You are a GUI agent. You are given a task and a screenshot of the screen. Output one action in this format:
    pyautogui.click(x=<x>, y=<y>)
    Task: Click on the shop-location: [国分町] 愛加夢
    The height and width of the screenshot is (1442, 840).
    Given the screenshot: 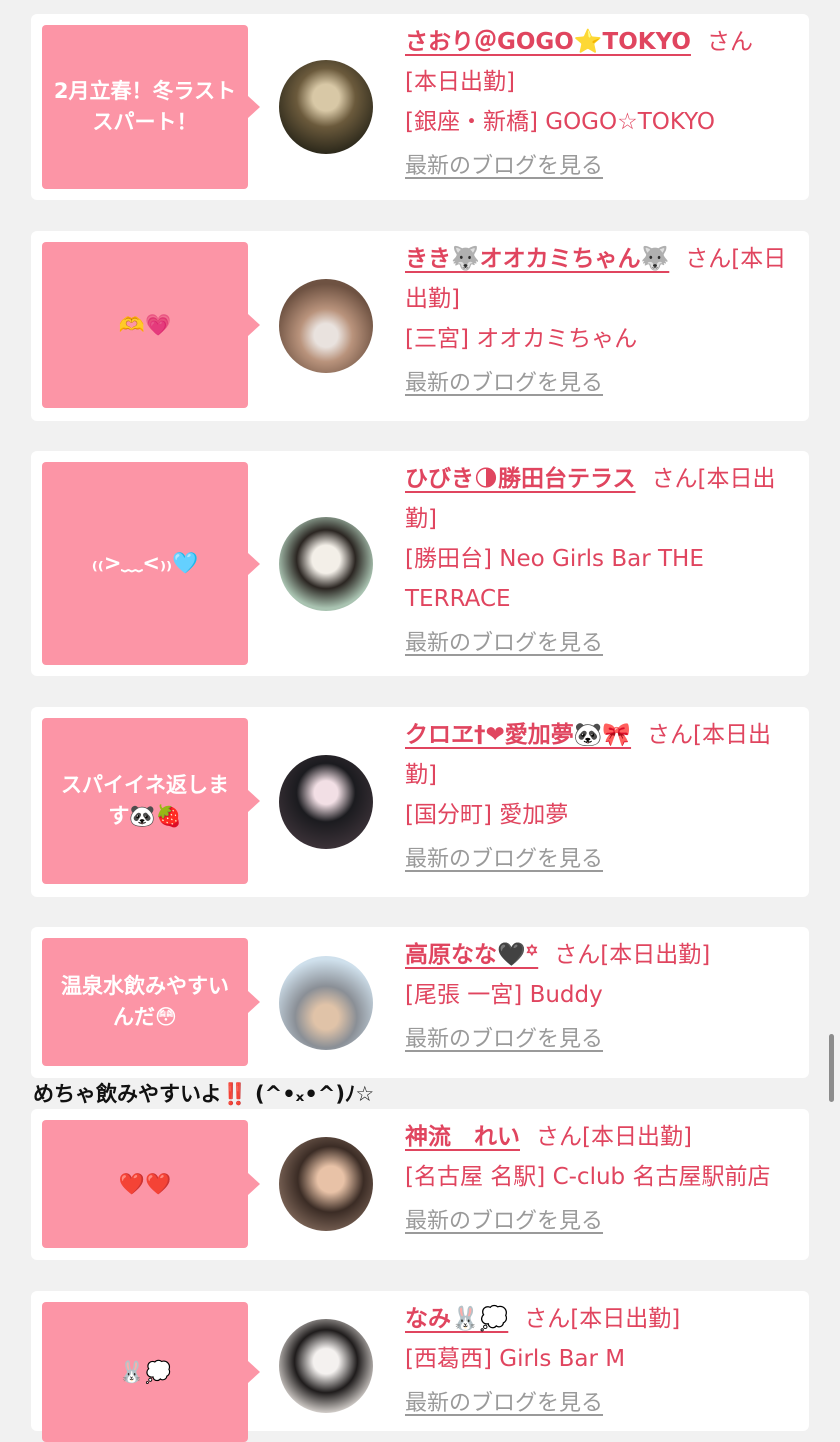 What is the action you would take?
    pyautogui.click(x=487, y=815)
    